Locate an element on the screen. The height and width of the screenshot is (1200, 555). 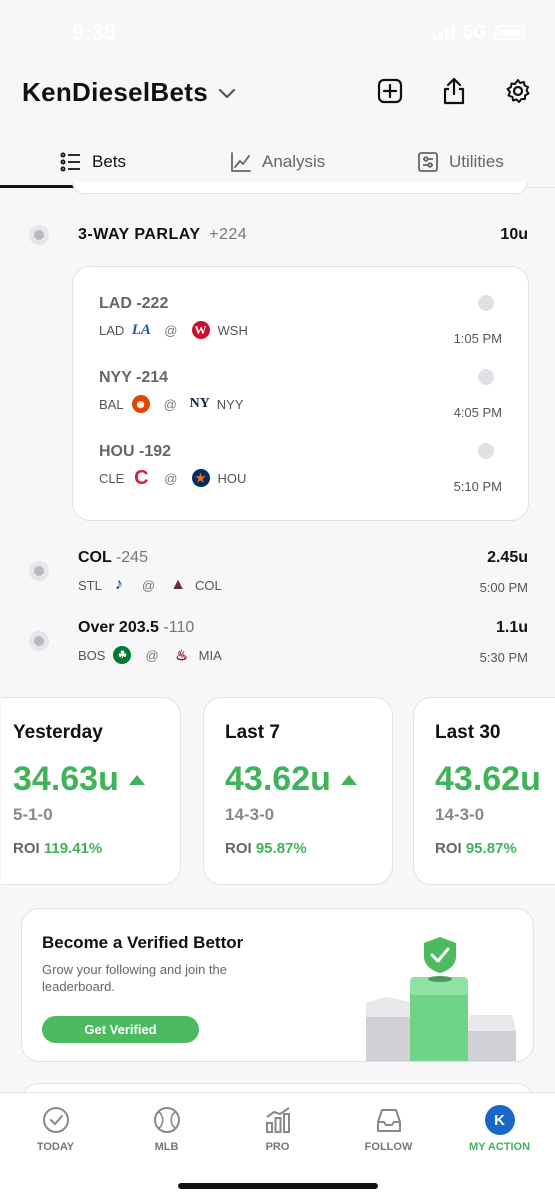
stat-label: Yesterday is located at coordinates (58, 732).